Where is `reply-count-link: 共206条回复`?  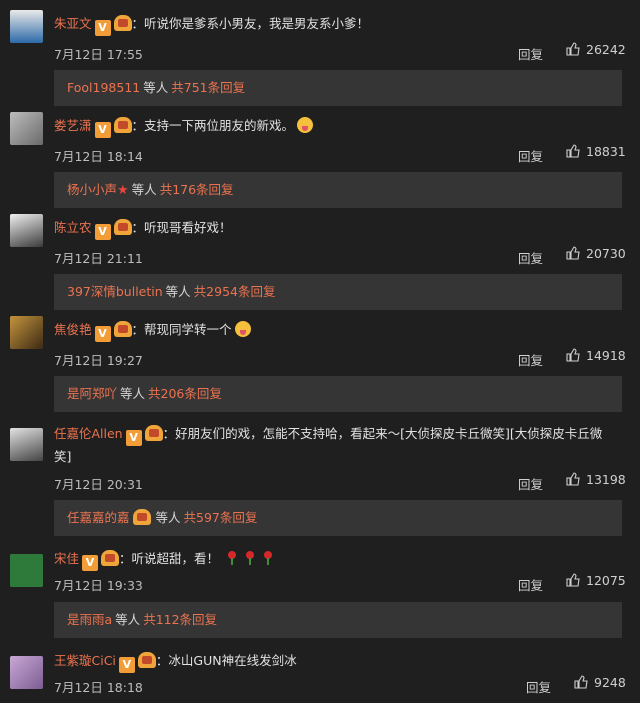
reply-count-link: 共206条回复 is located at coordinates (185, 393).